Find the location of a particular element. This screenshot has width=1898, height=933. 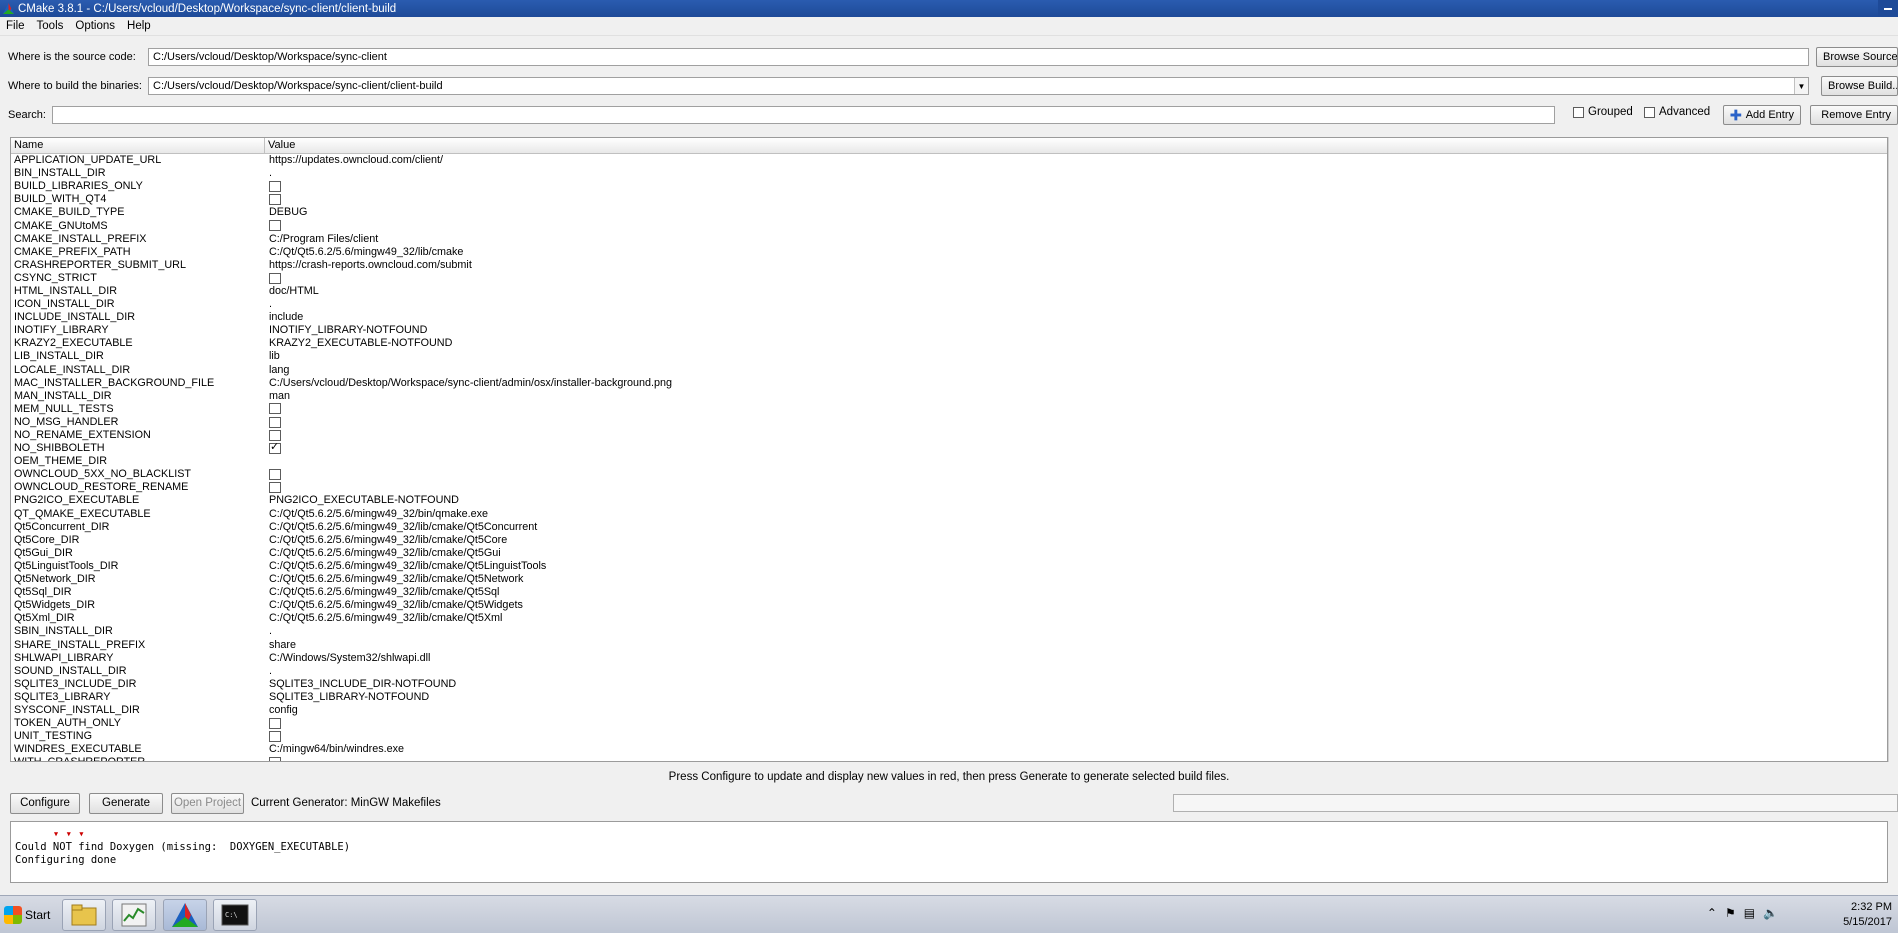

action-center-icon: ⚑ is located at coordinates (1730, 913).